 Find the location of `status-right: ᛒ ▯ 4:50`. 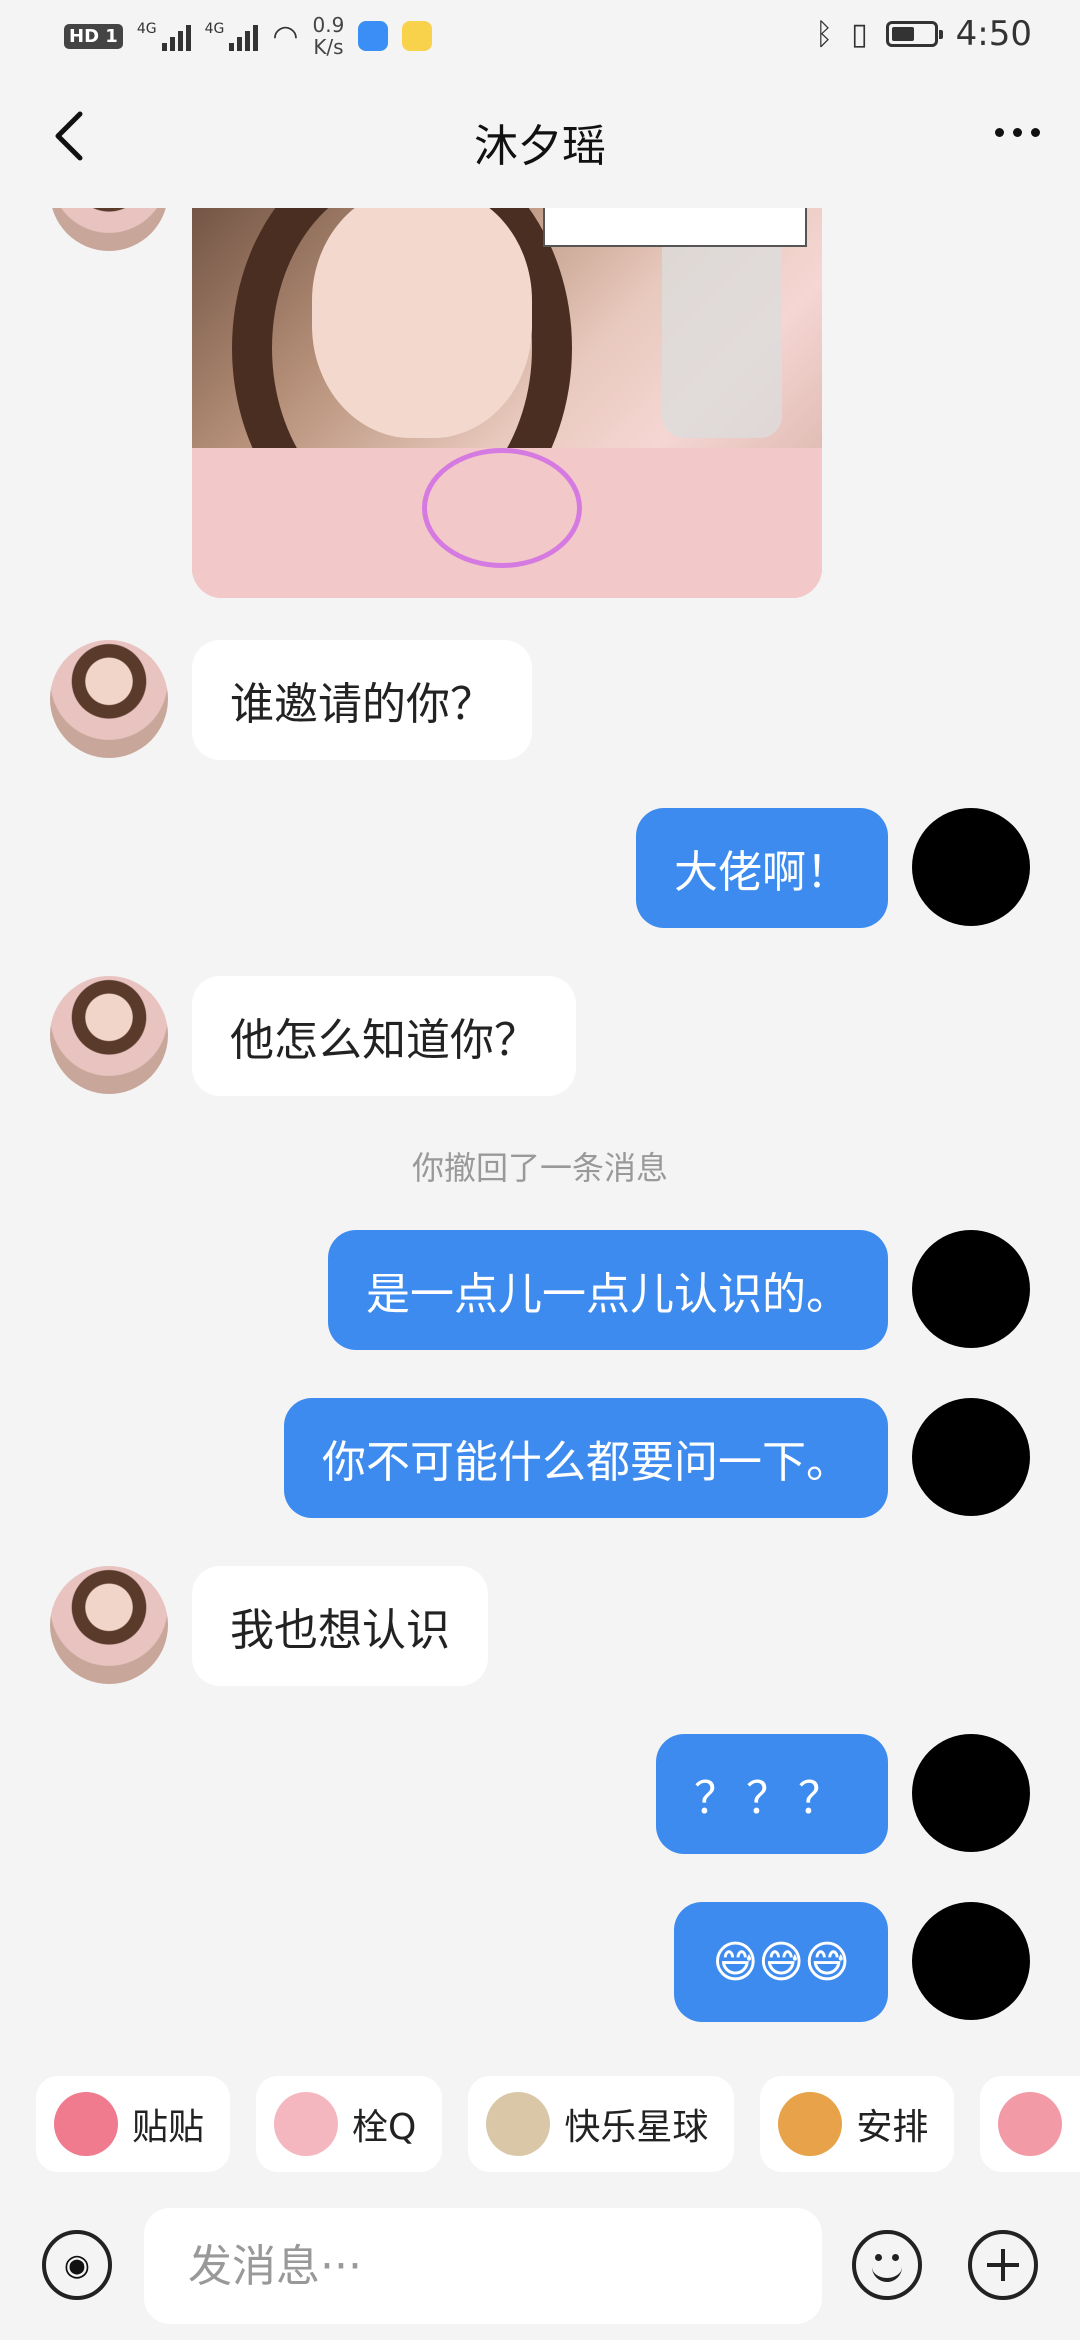

status-right: ᛒ ▯ 4:50 is located at coordinates (923, 34).